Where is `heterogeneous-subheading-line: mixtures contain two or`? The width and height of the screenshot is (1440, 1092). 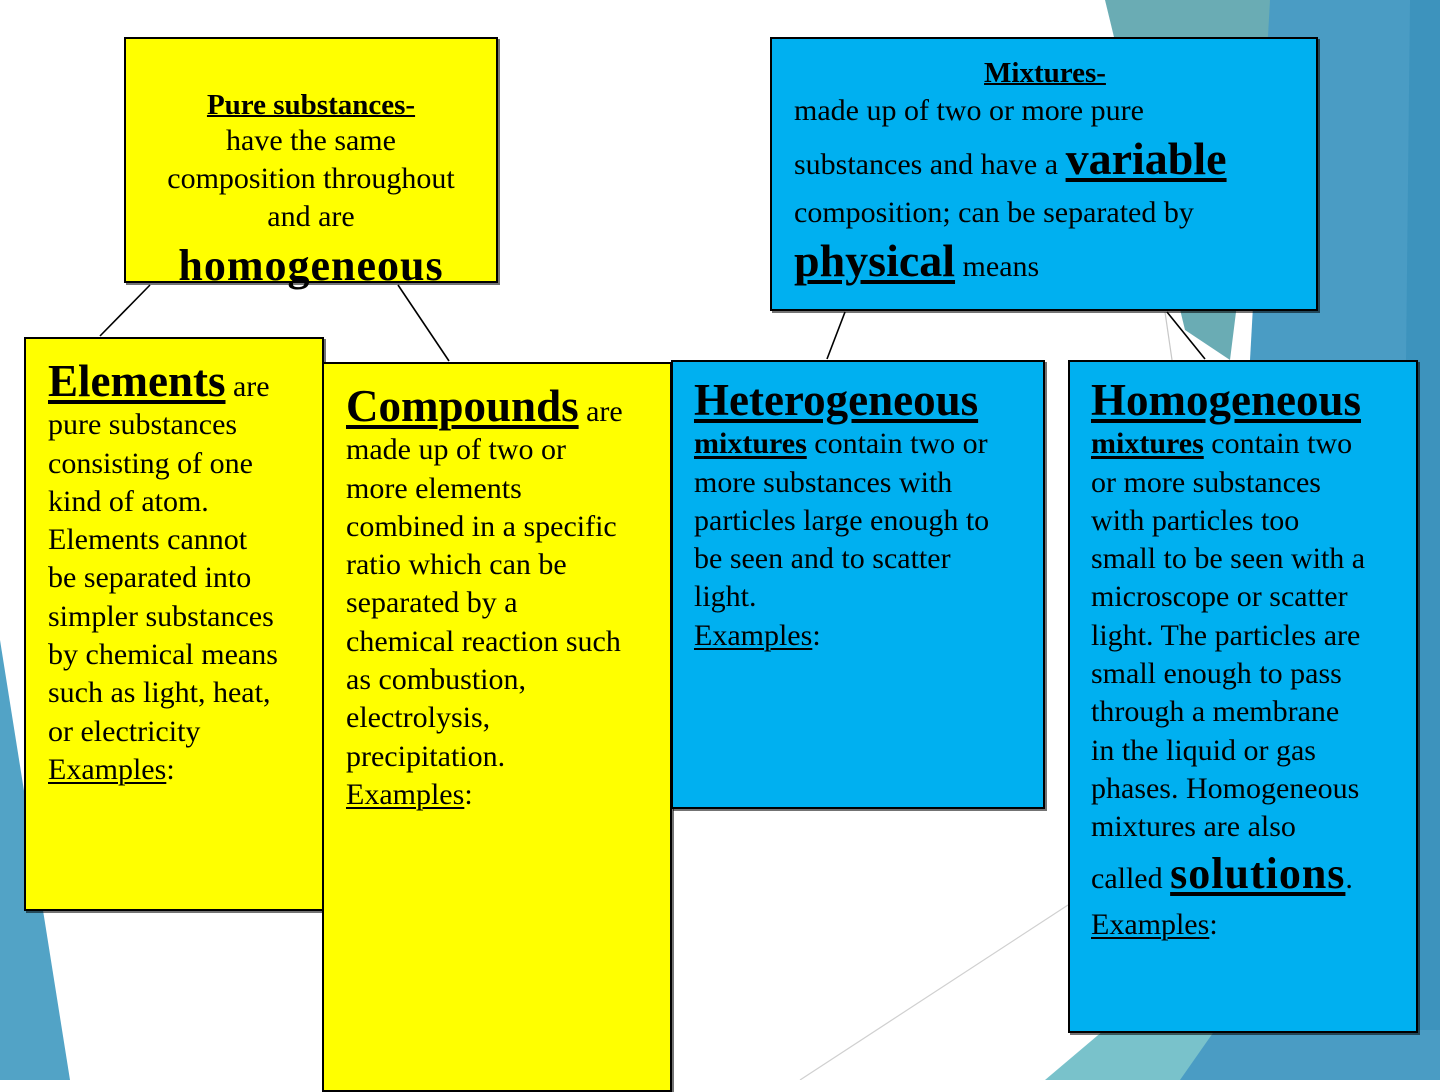 heterogeneous-subheading-line: mixtures contain two or is located at coordinates (866, 444).